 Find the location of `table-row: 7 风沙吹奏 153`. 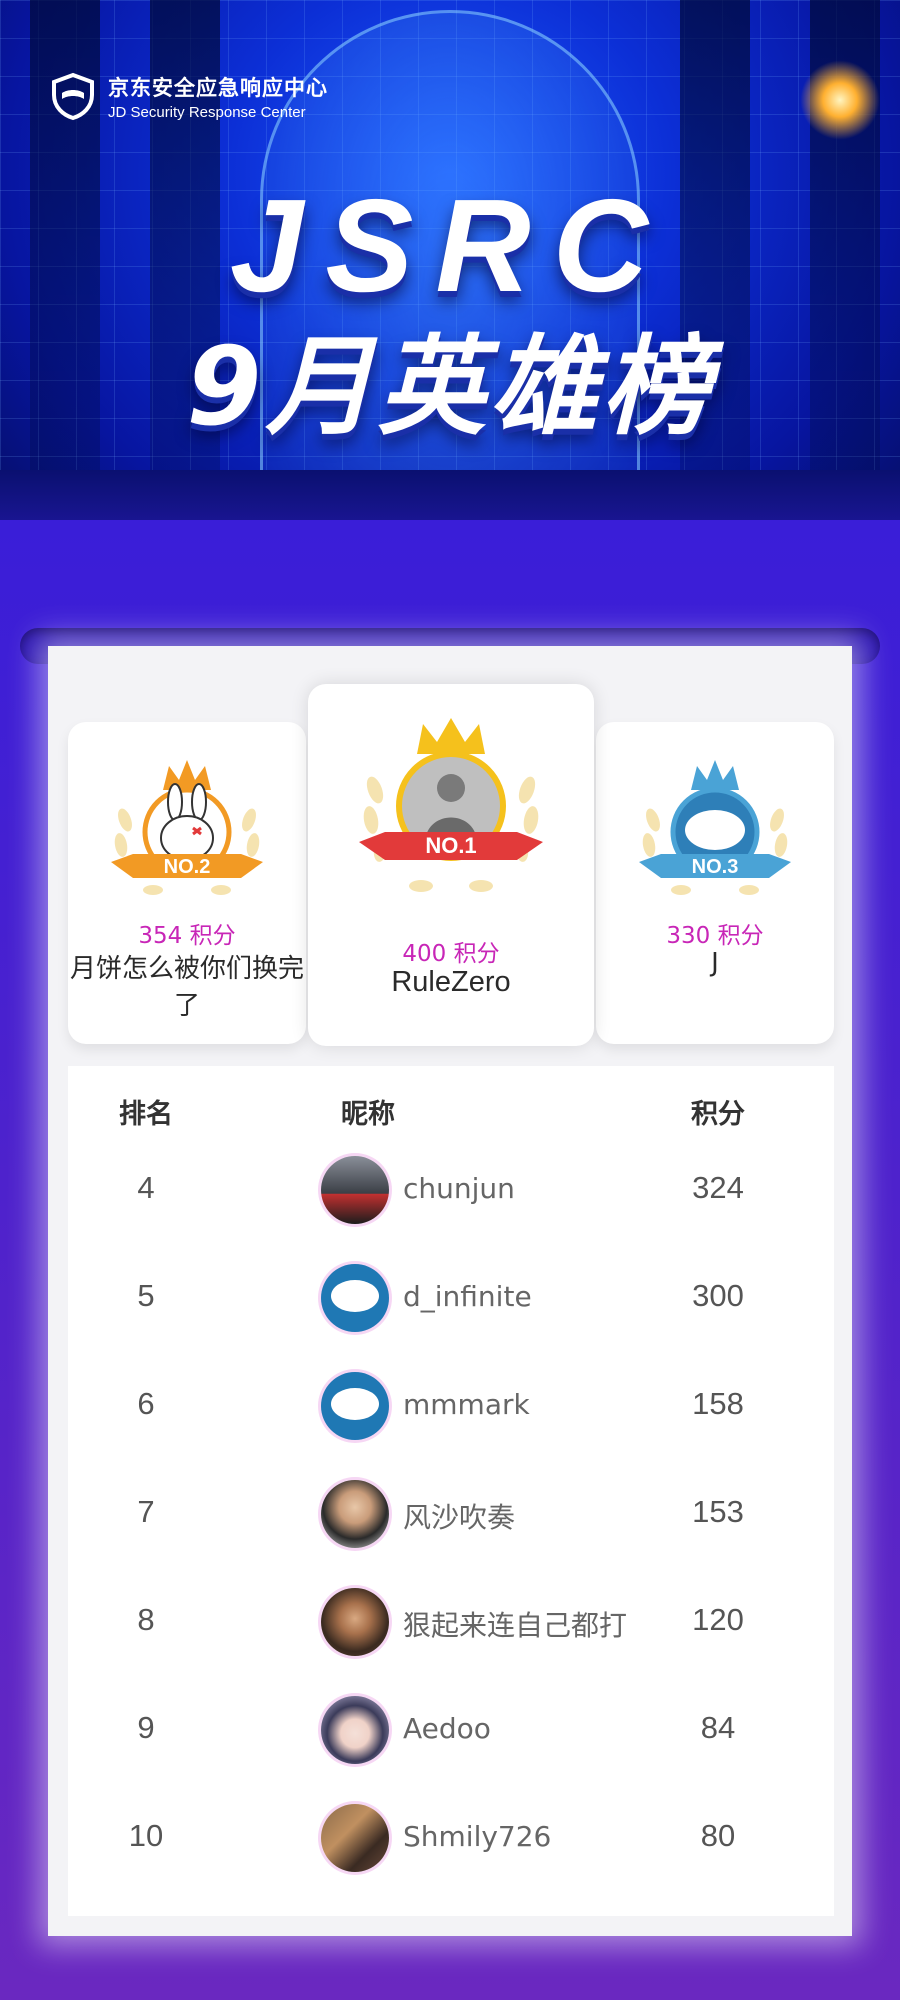

table-row: 7 风沙吹奏 153 is located at coordinates (451, 1514).